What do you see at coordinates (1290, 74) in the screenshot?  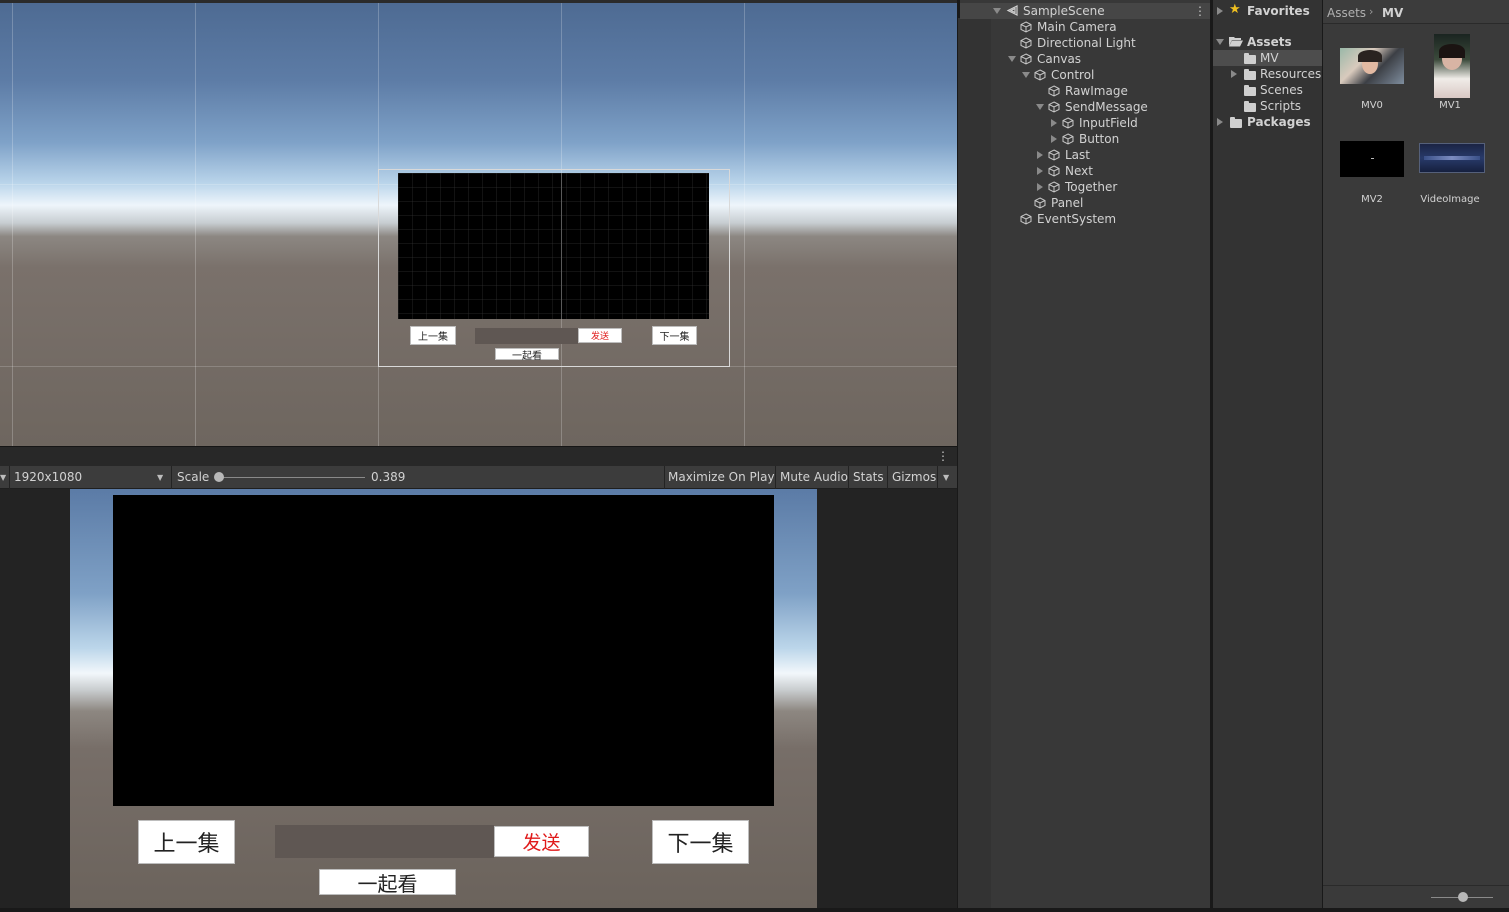 I see `folder-resources: Resources` at bounding box center [1290, 74].